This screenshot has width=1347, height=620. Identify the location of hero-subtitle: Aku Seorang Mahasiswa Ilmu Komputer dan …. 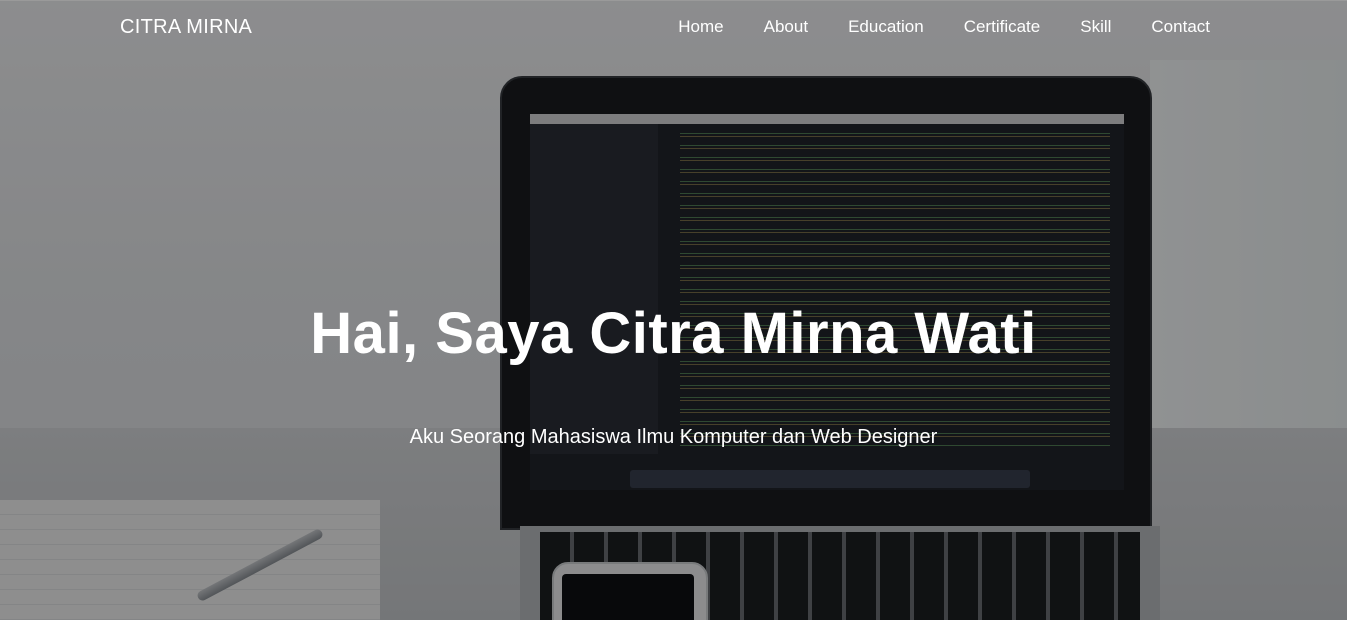
(673, 437).